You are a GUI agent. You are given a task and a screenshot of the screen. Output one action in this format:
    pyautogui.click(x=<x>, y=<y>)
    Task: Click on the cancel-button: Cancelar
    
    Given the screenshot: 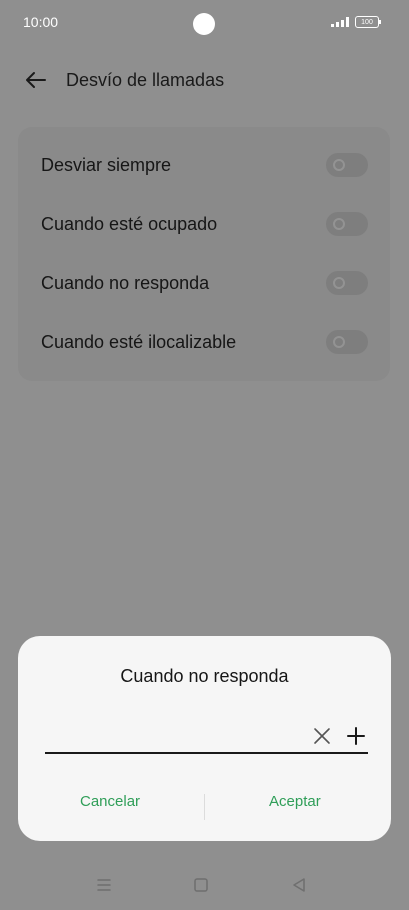 What is the action you would take?
    pyautogui.click(x=110, y=801)
    